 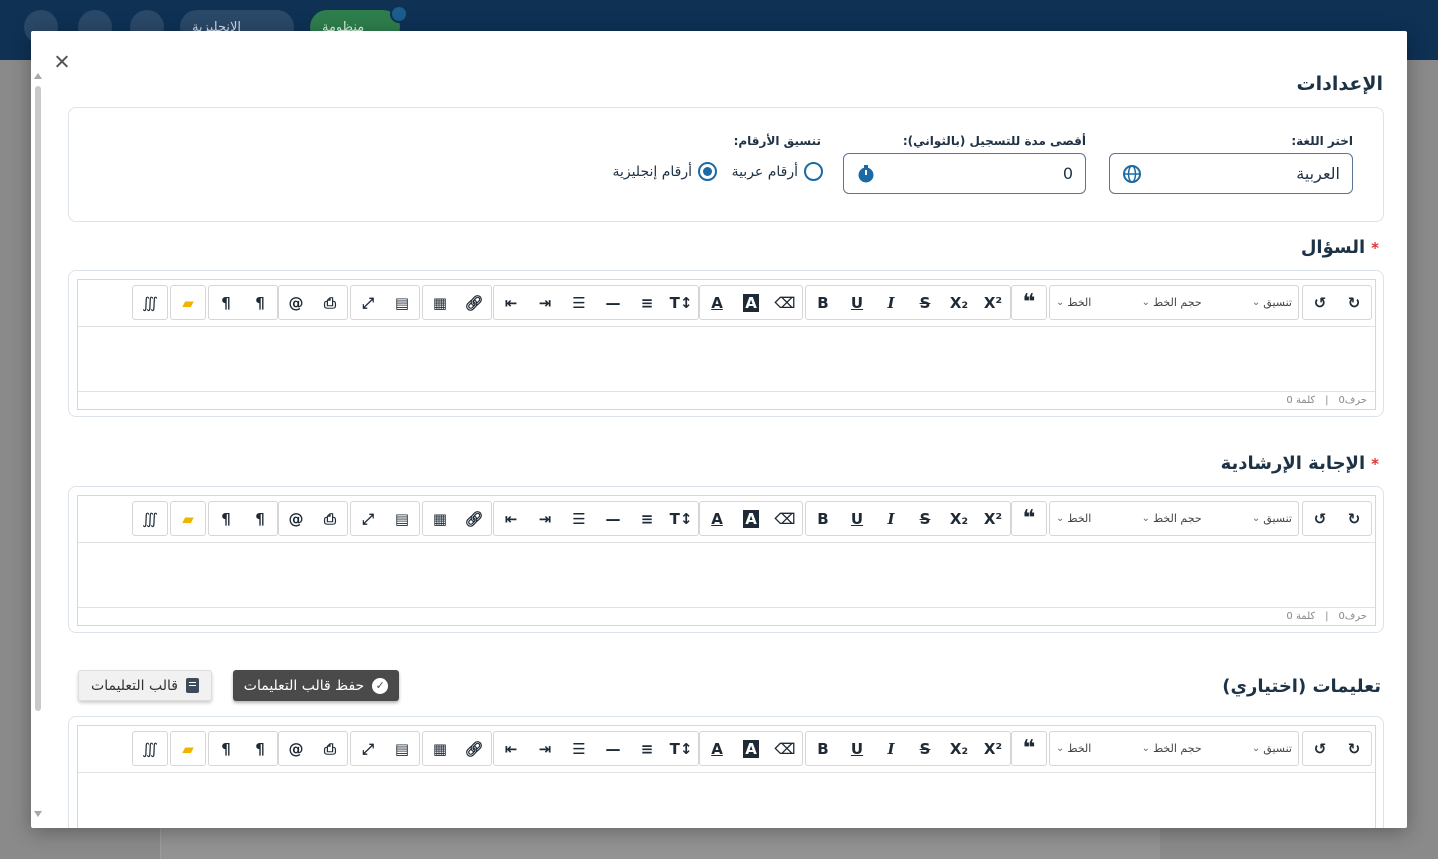 What do you see at coordinates (813, 171) in the screenshot?
I see `radio-arabic-dot` at bounding box center [813, 171].